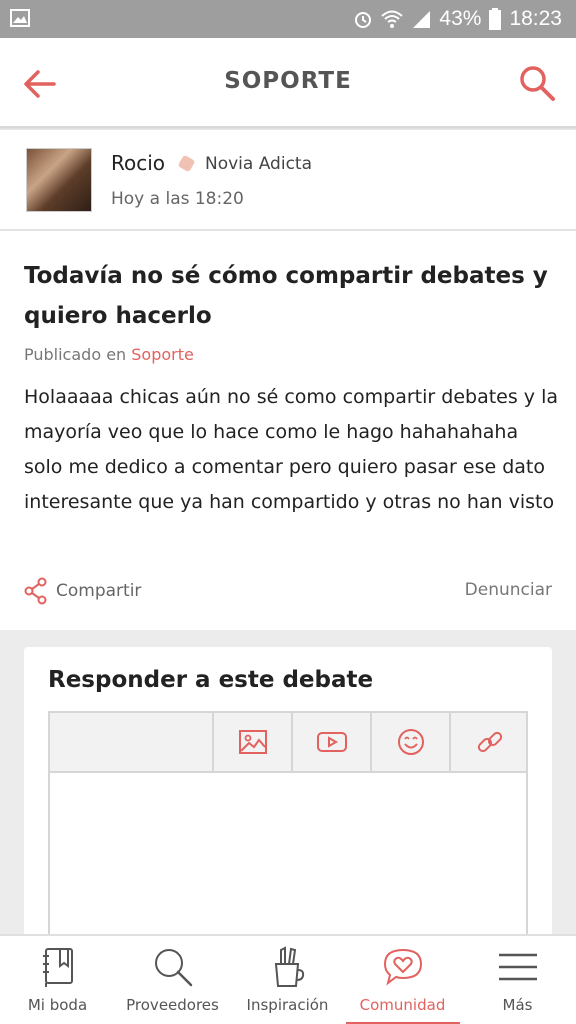  Describe the element at coordinates (138, 163) in the screenshot. I see `author-name: Rocio` at that location.